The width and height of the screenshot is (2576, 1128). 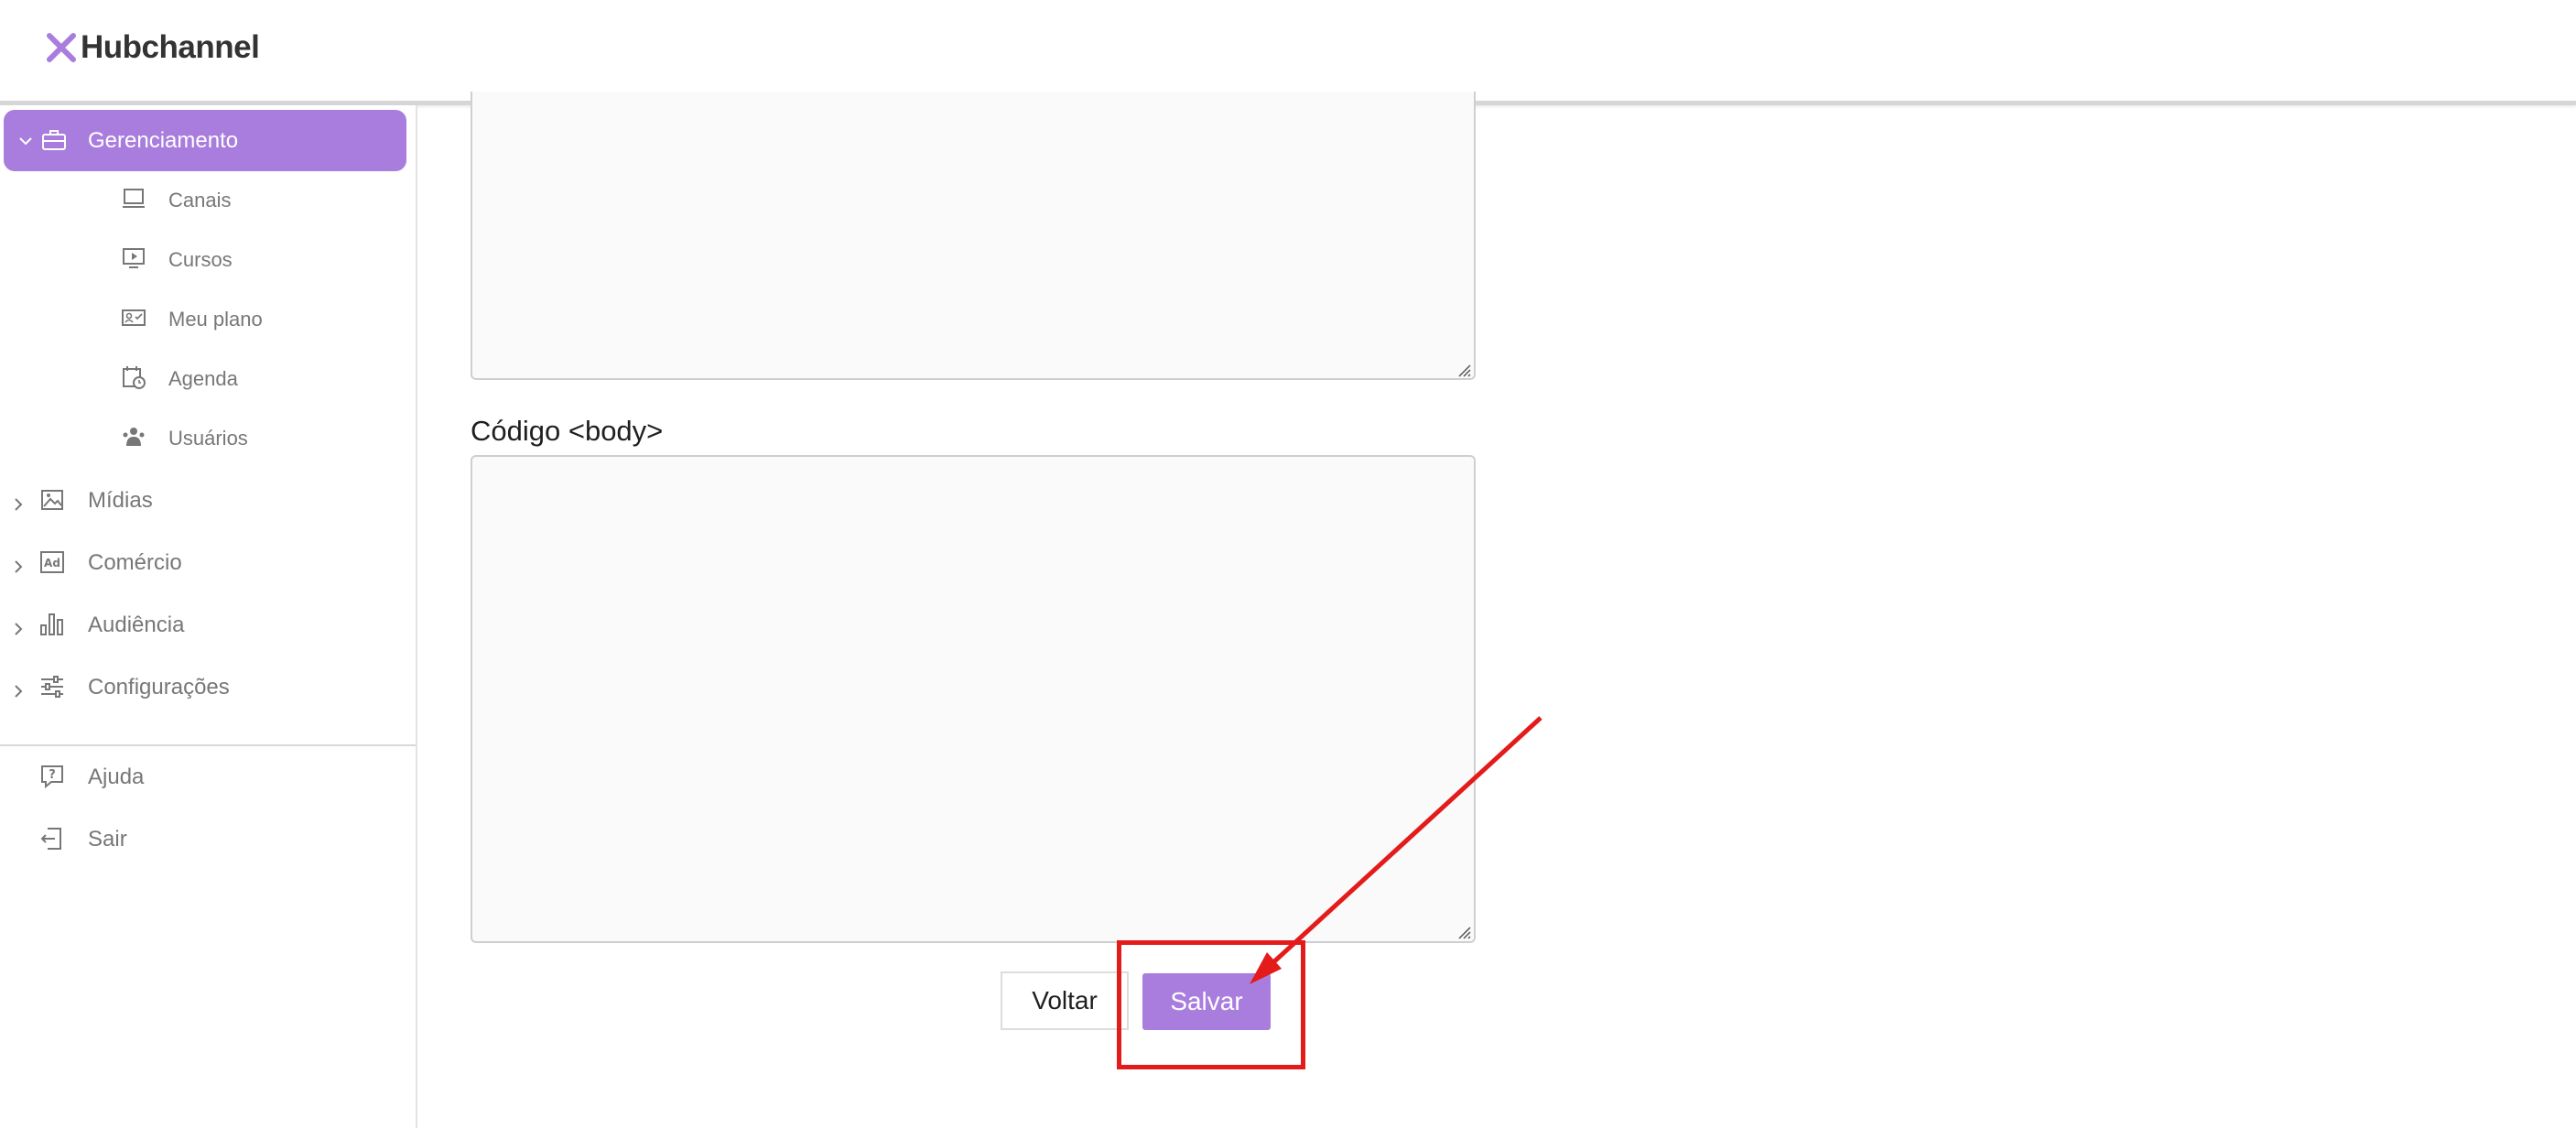 I want to click on sidebar-item-gerenciamento: Gerenciamento, so click(x=205, y=140).